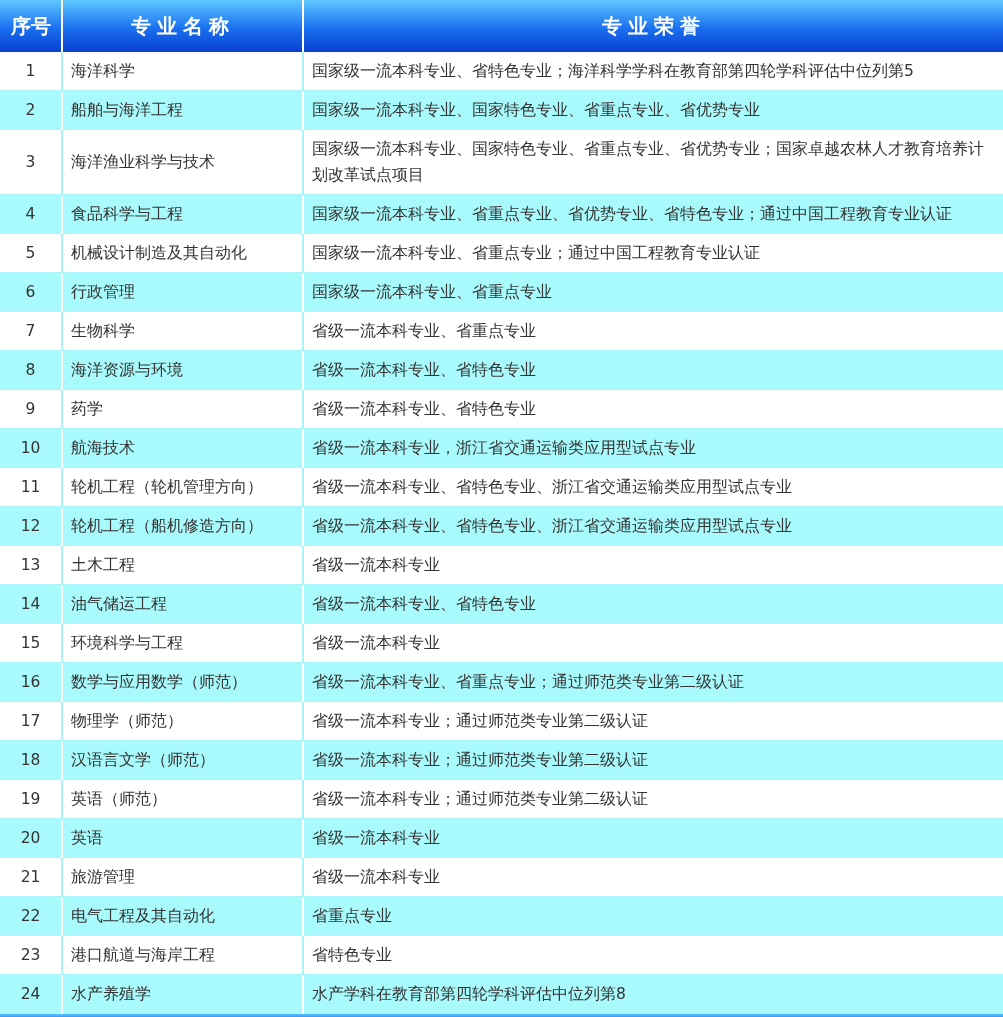 This screenshot has height=1017, width=1003. What do you see at coordinates (182, 370) in the screenshot?
I see `table-cell: 海洋资源与环境` at bounding box center [182, 370].